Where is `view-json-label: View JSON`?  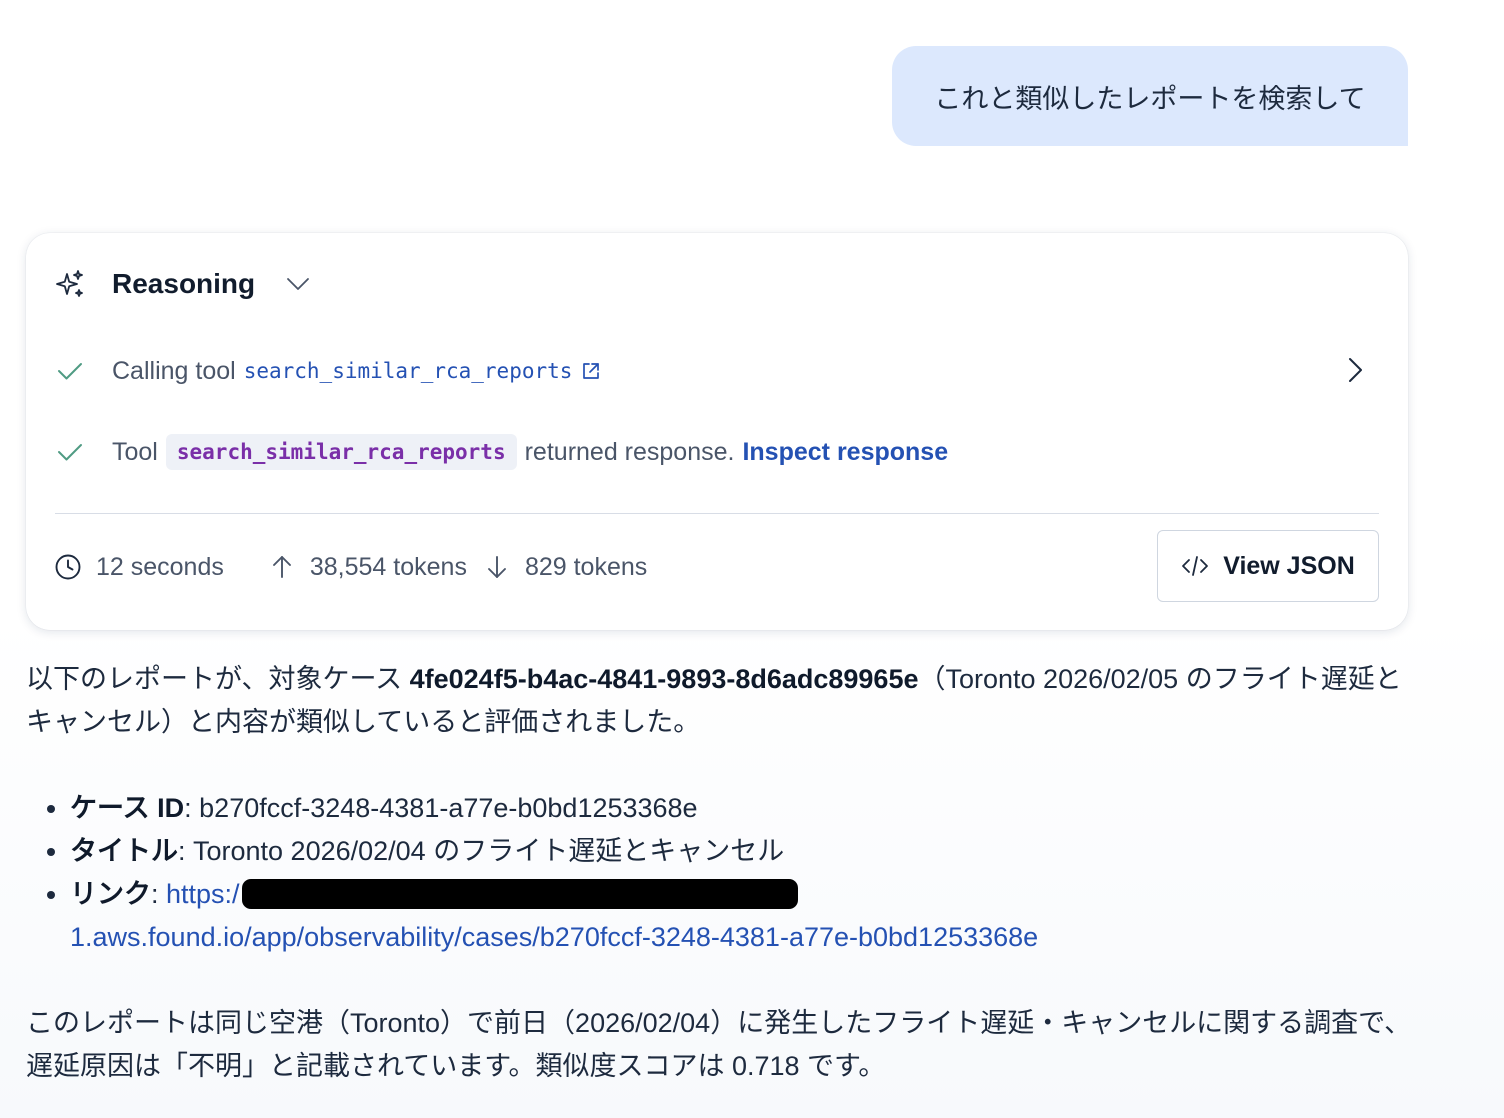
view-json-label: View JSON is located at coordinates (1289, 565).